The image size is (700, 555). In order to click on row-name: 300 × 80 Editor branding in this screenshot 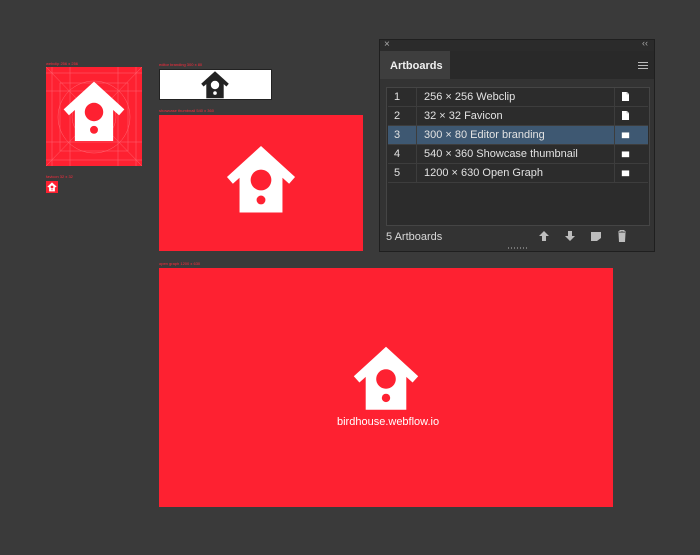, I will do `click(484, 135)`.